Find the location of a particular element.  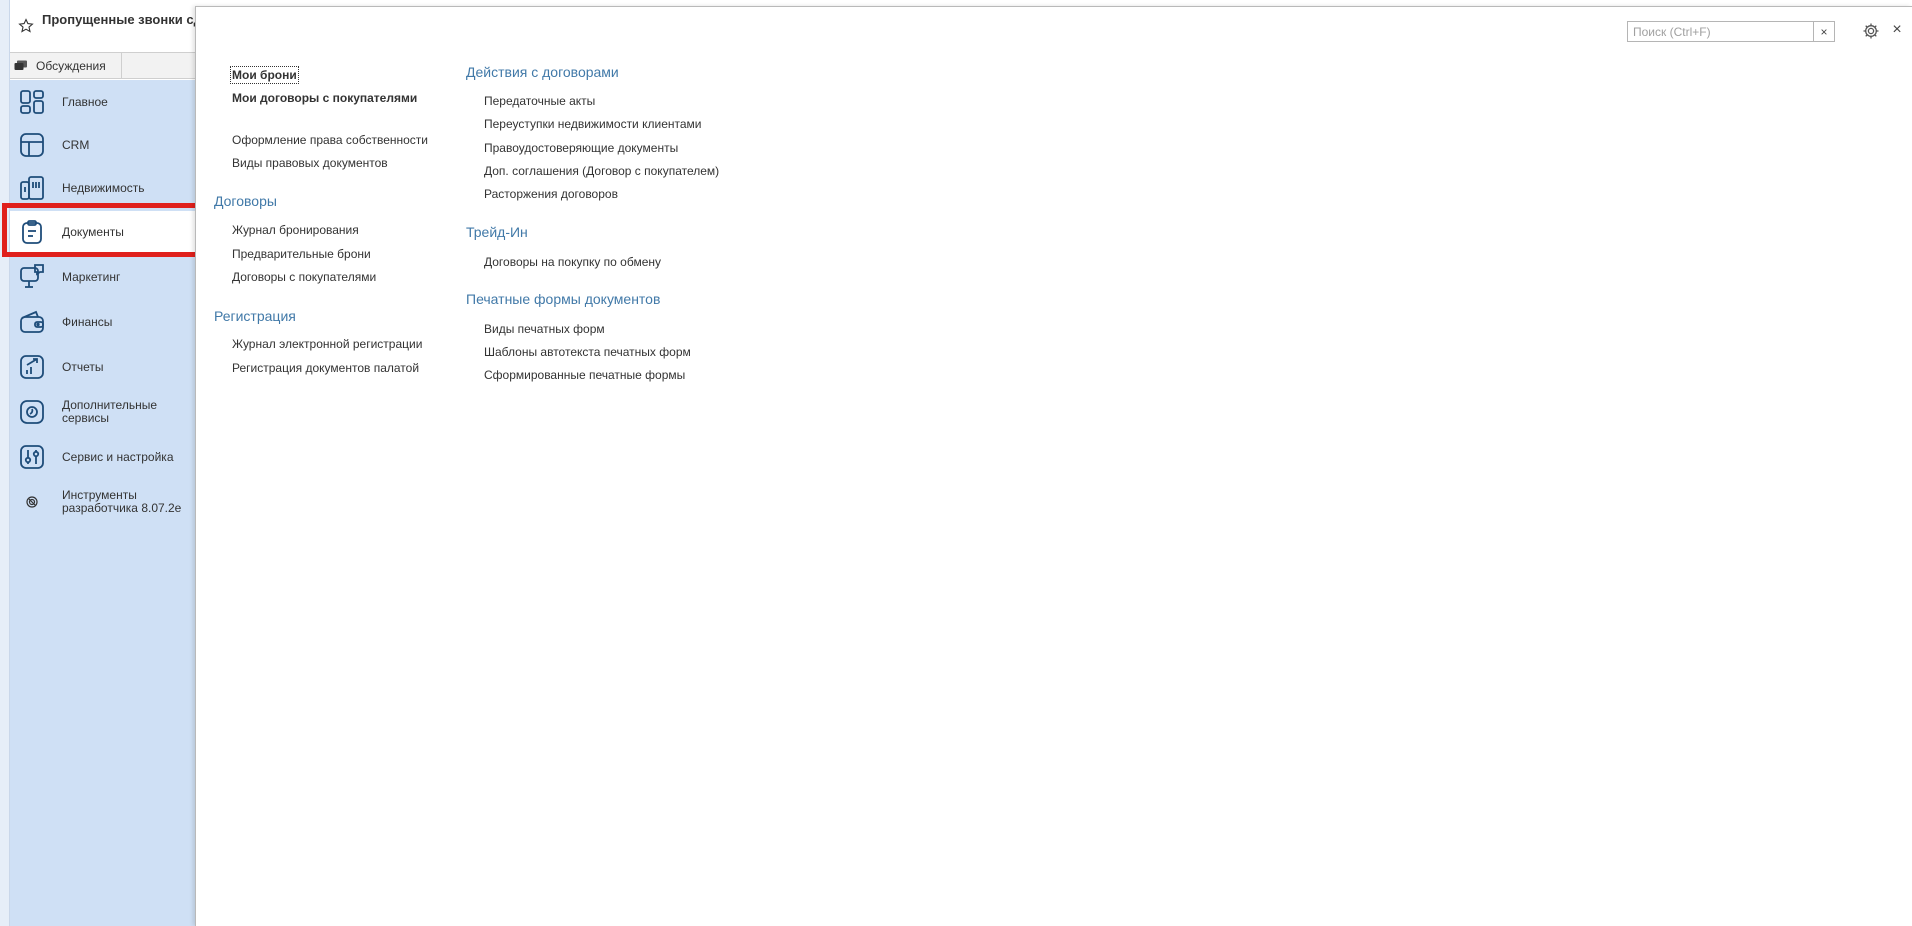

chat-bubbles-icon is located at coordinates (20, 65).